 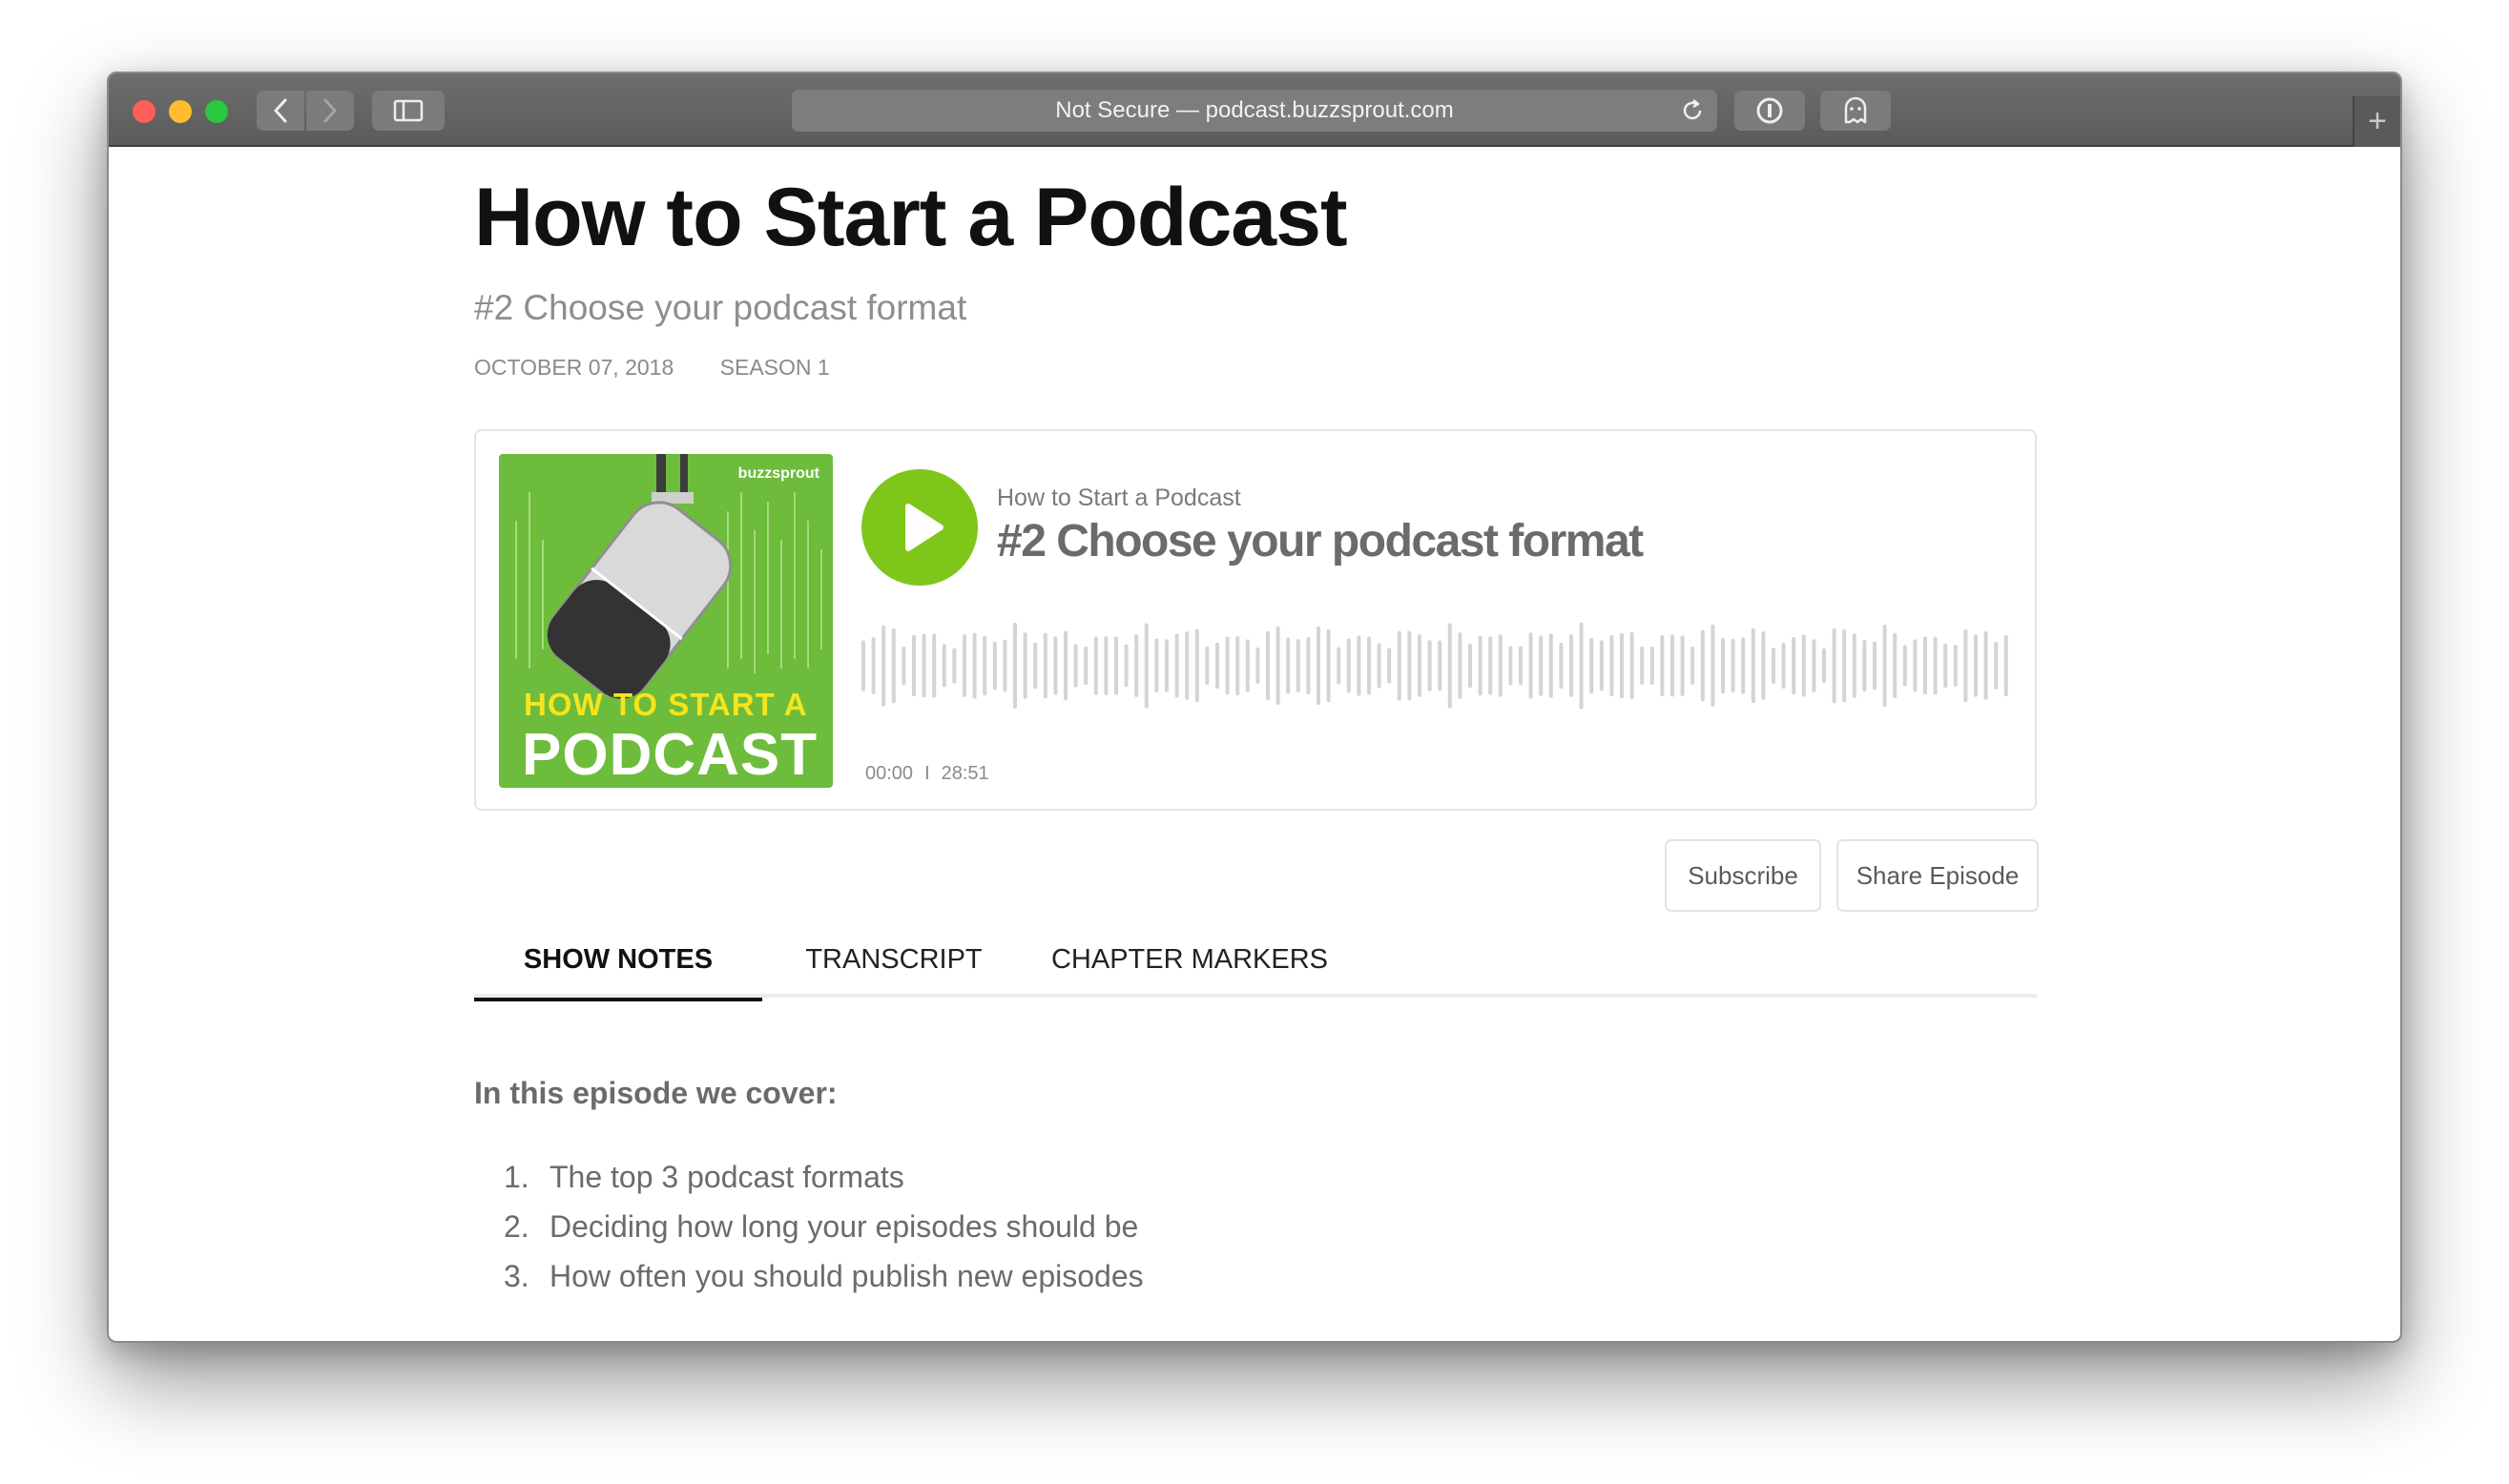 I want to click on page-title: How to Start a Podcast, so click(x=911, y=217).